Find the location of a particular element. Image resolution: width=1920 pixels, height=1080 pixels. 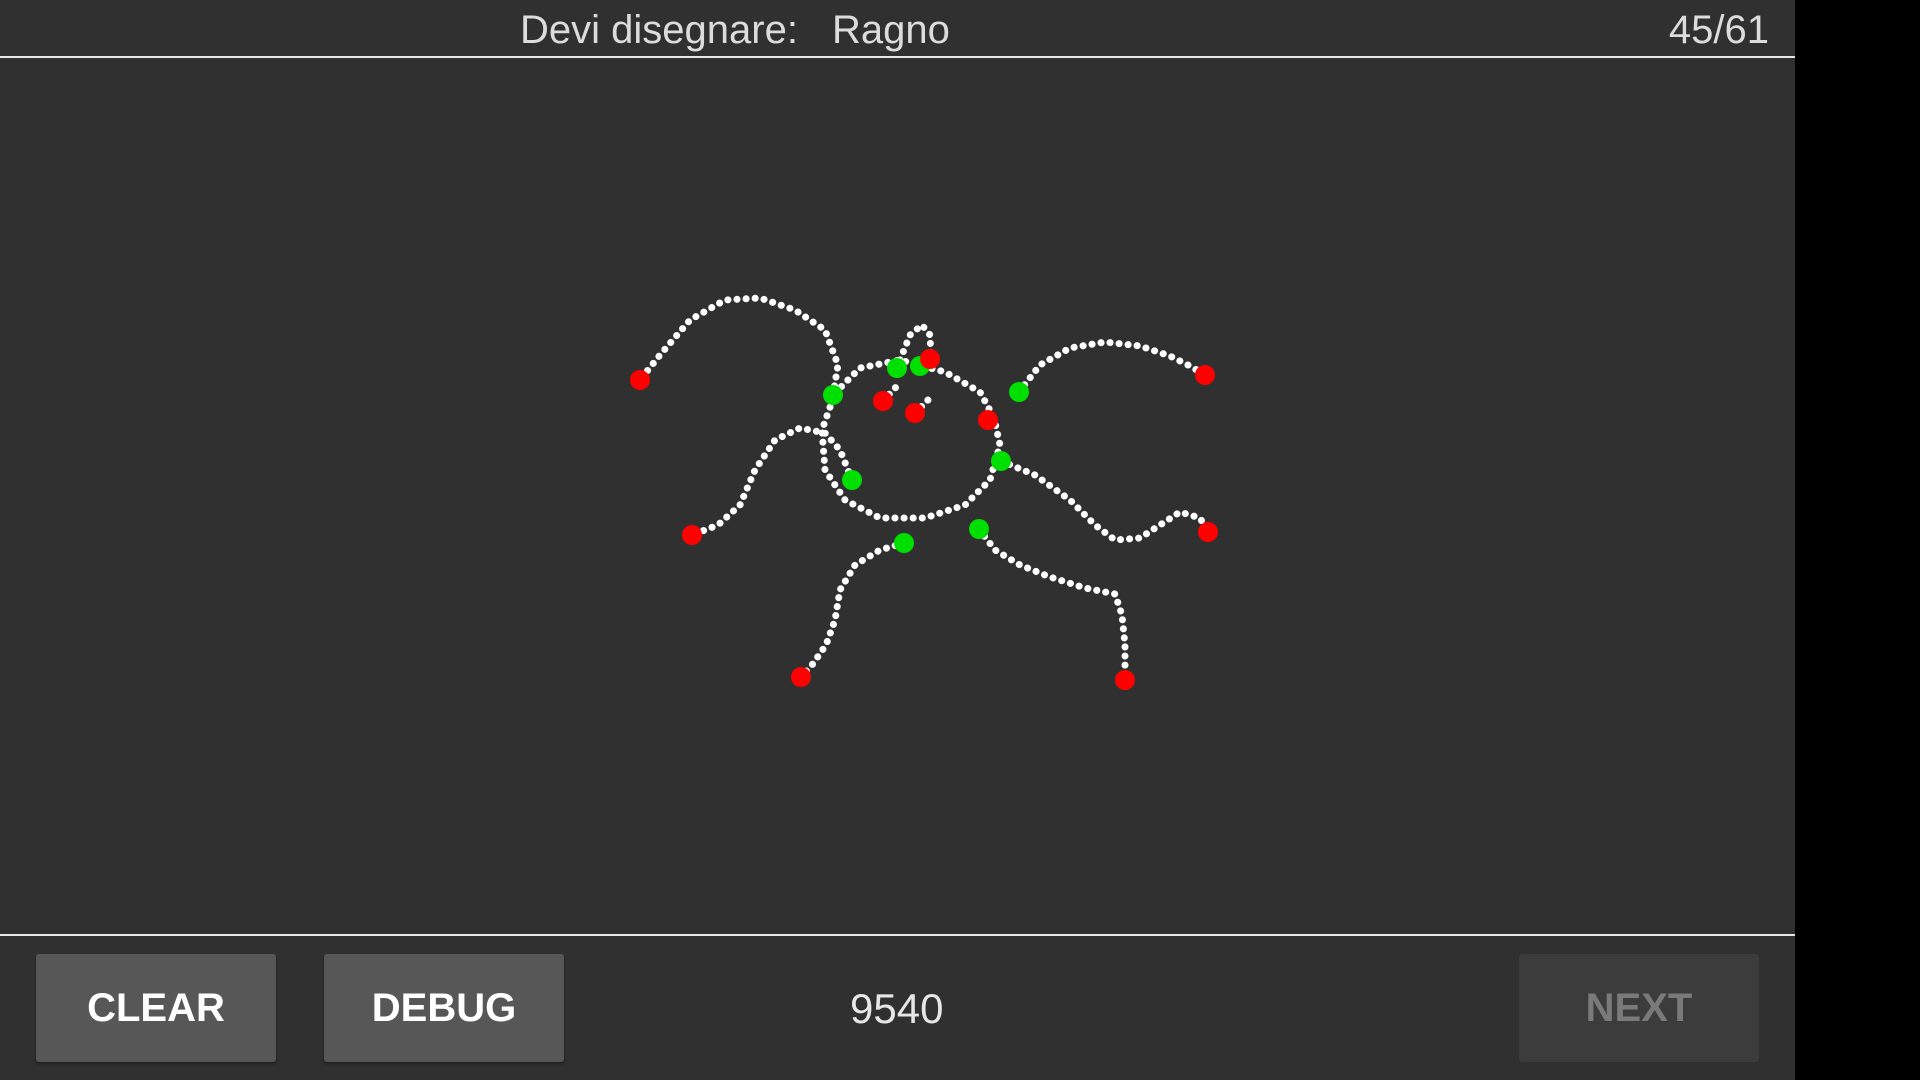

bottom-bar: CLEAR DEBUG 9540 NEXT is located at coordinates (897, 1008).